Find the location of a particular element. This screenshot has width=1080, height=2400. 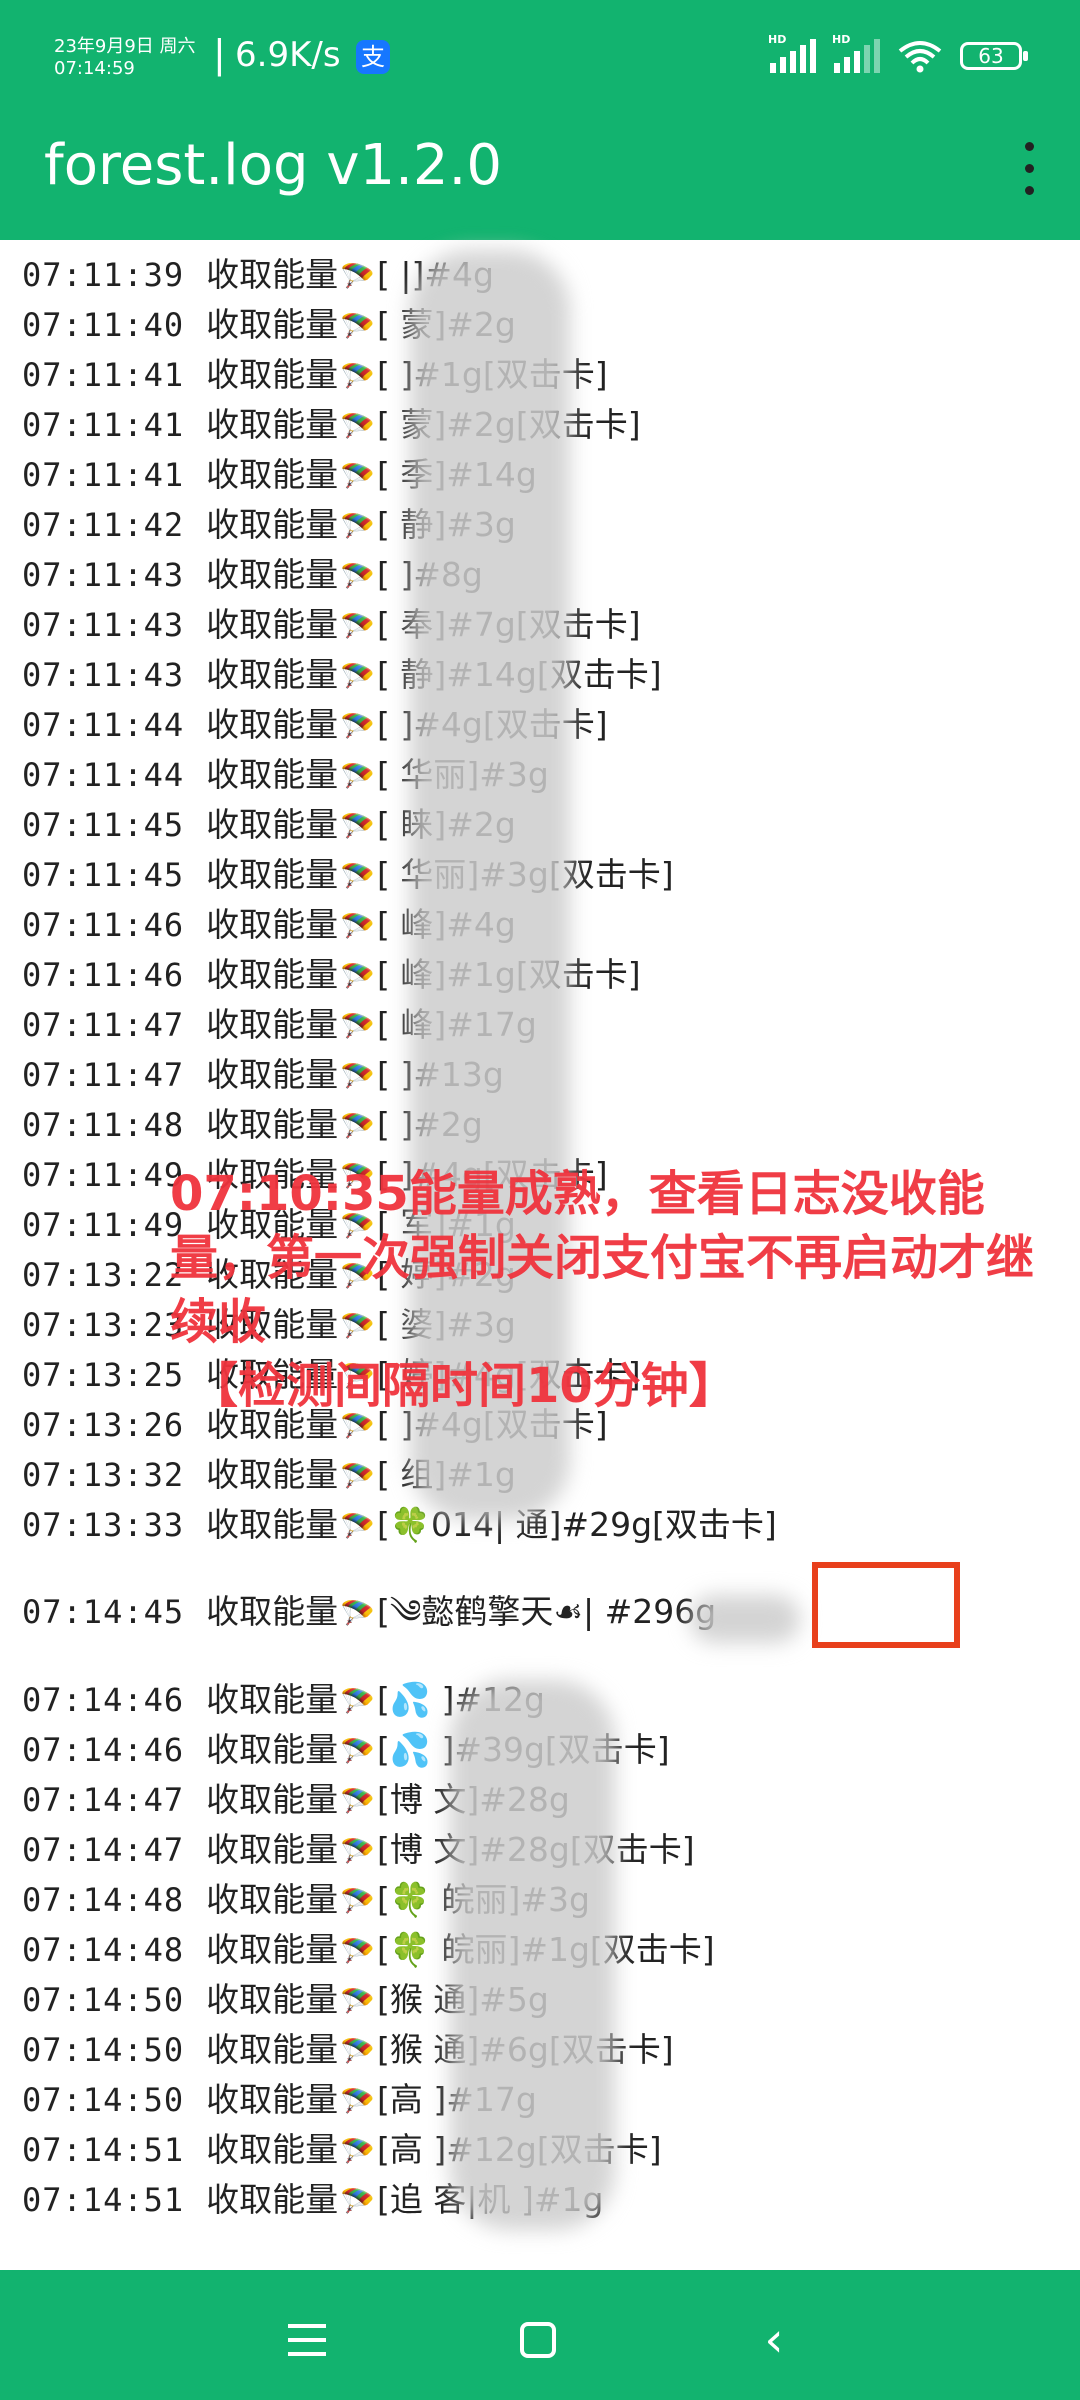

log-line: 07:11:45收取能量🪂[ 华丽]#3g[双击卡] is located at coordinates (348, 875).